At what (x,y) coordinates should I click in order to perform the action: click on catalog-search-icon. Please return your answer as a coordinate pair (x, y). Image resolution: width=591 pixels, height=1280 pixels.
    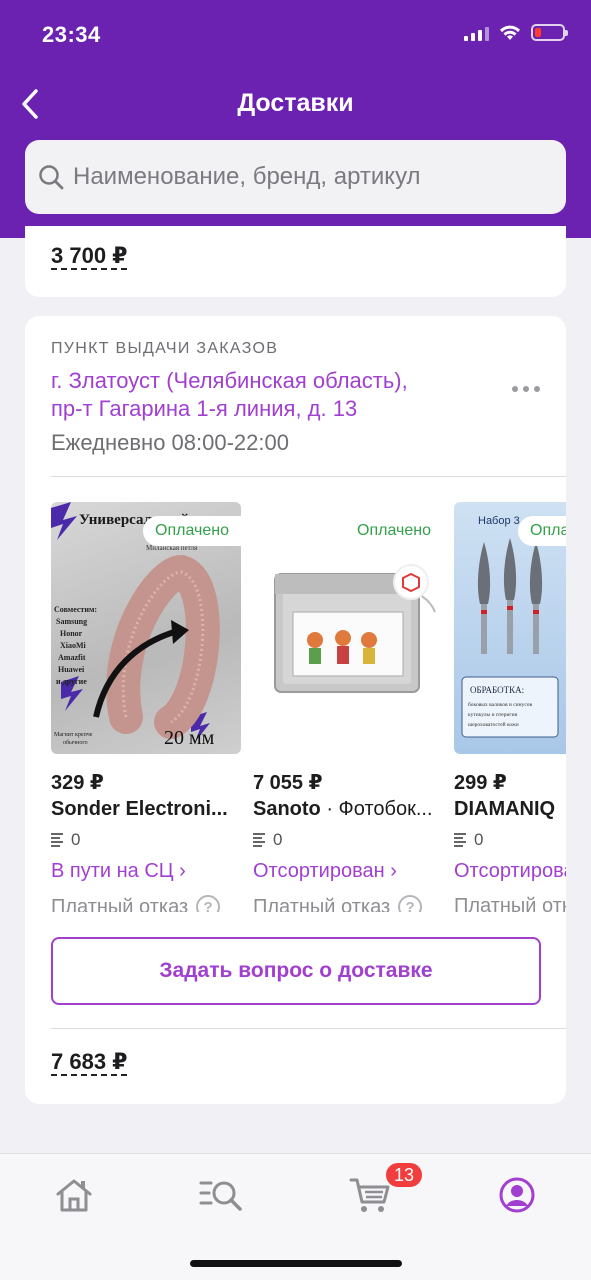
    Looking at the image, I should click on (220, 1196).